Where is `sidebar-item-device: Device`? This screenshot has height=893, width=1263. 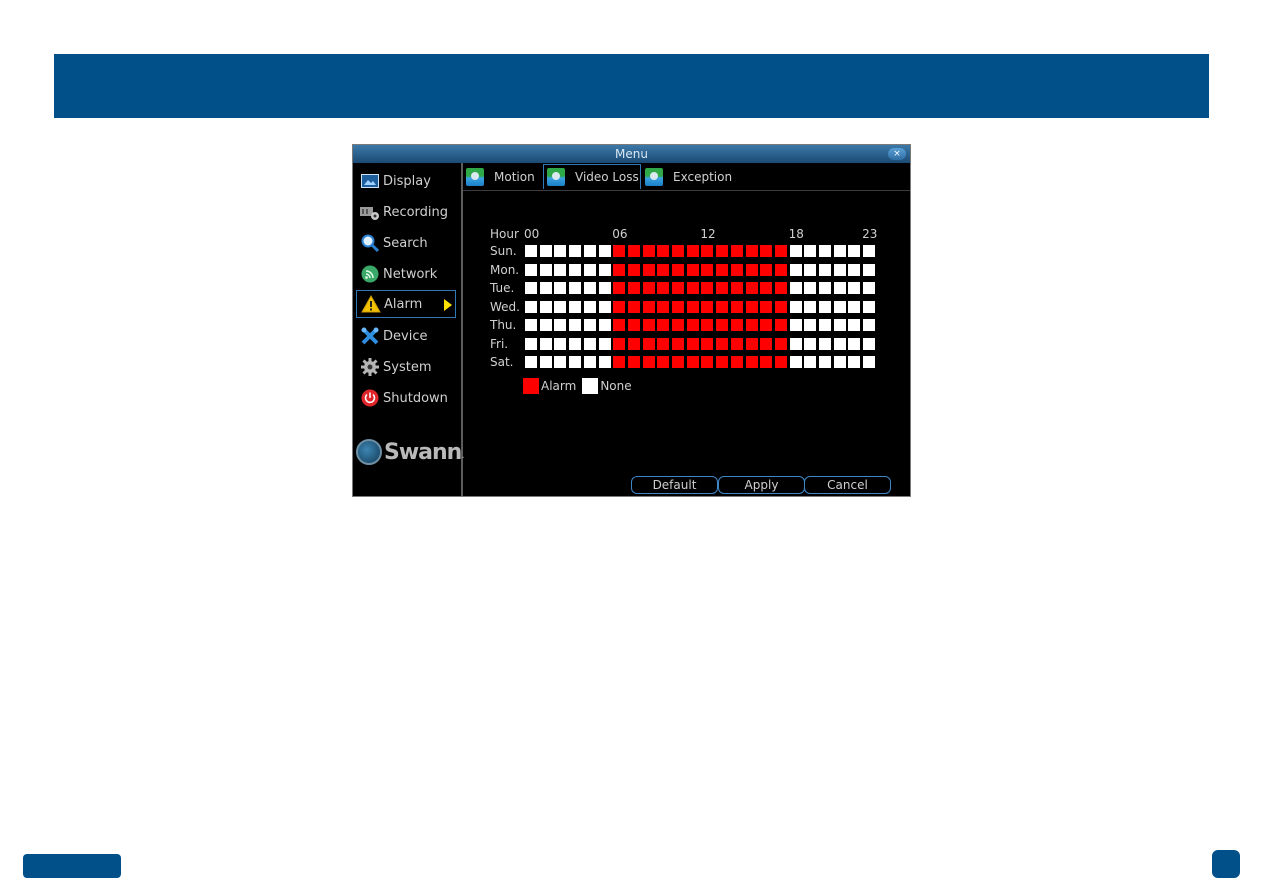 sidebar-item-device: Device is located at coordinates (406, 336).